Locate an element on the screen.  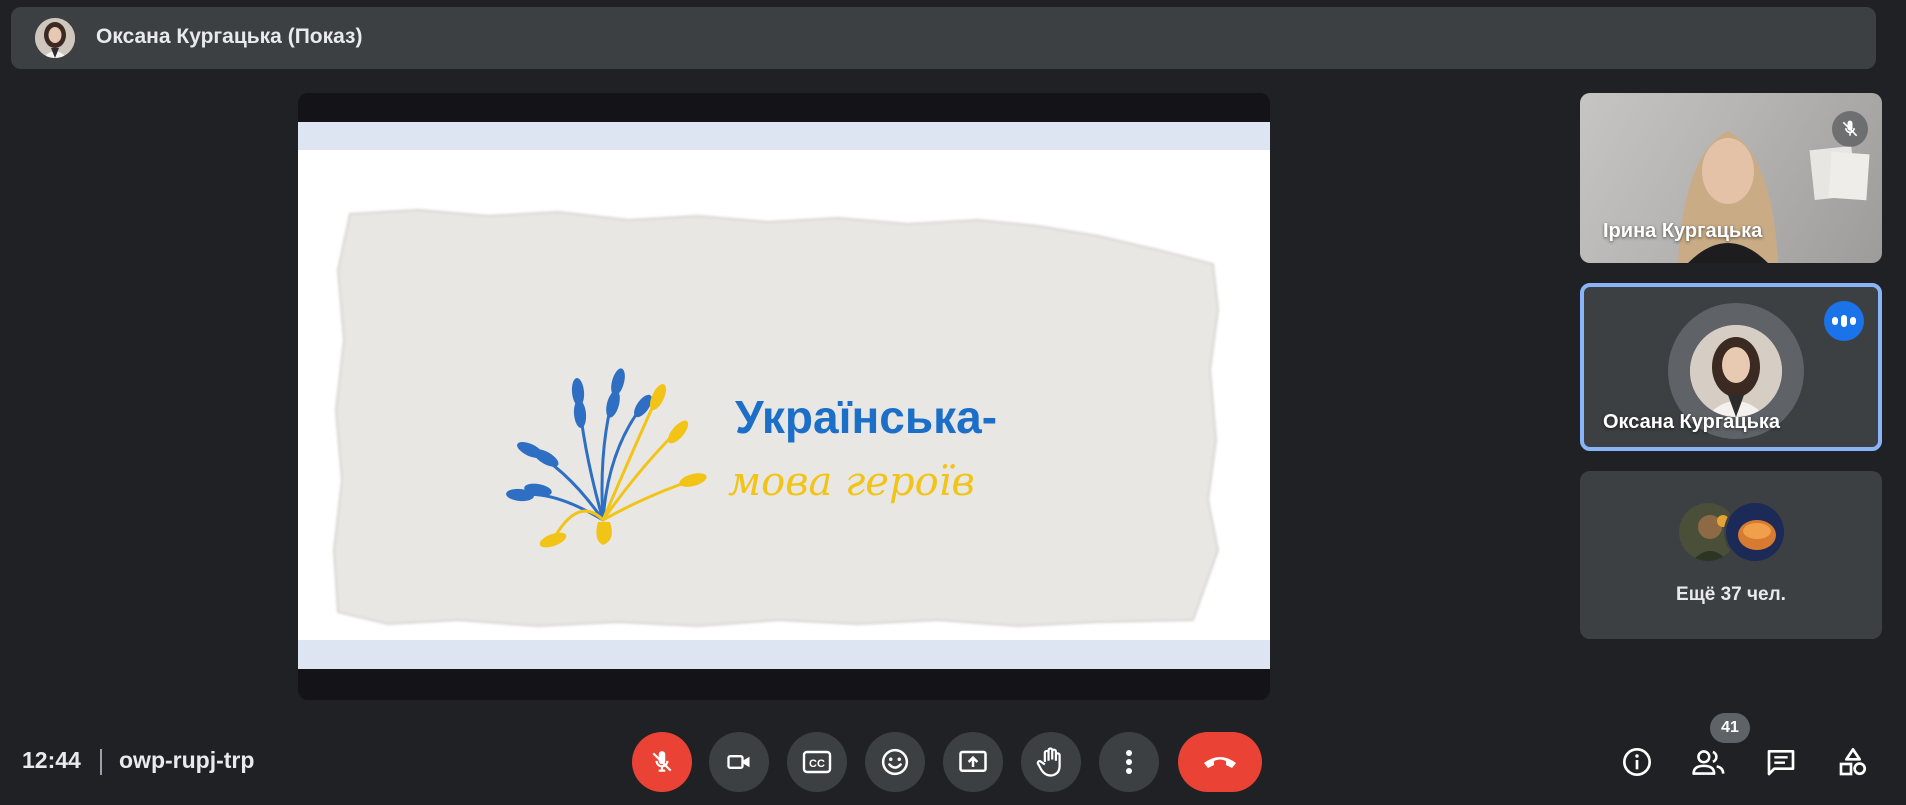
mic-off-indicator is located at coordinates (1850, 129).